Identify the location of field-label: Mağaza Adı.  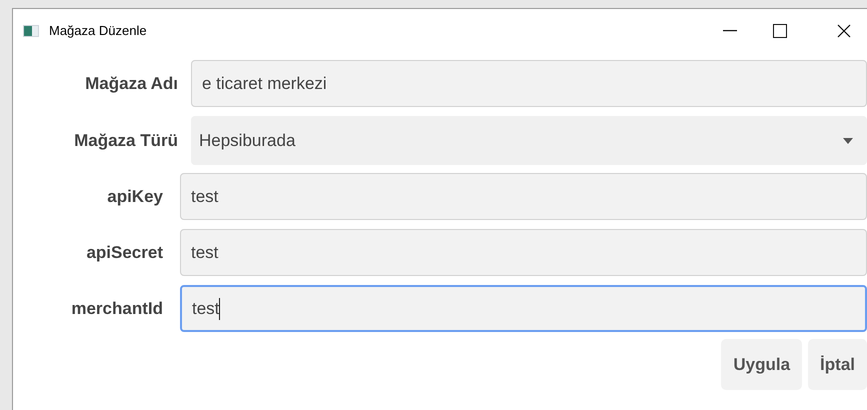
(131, 83).